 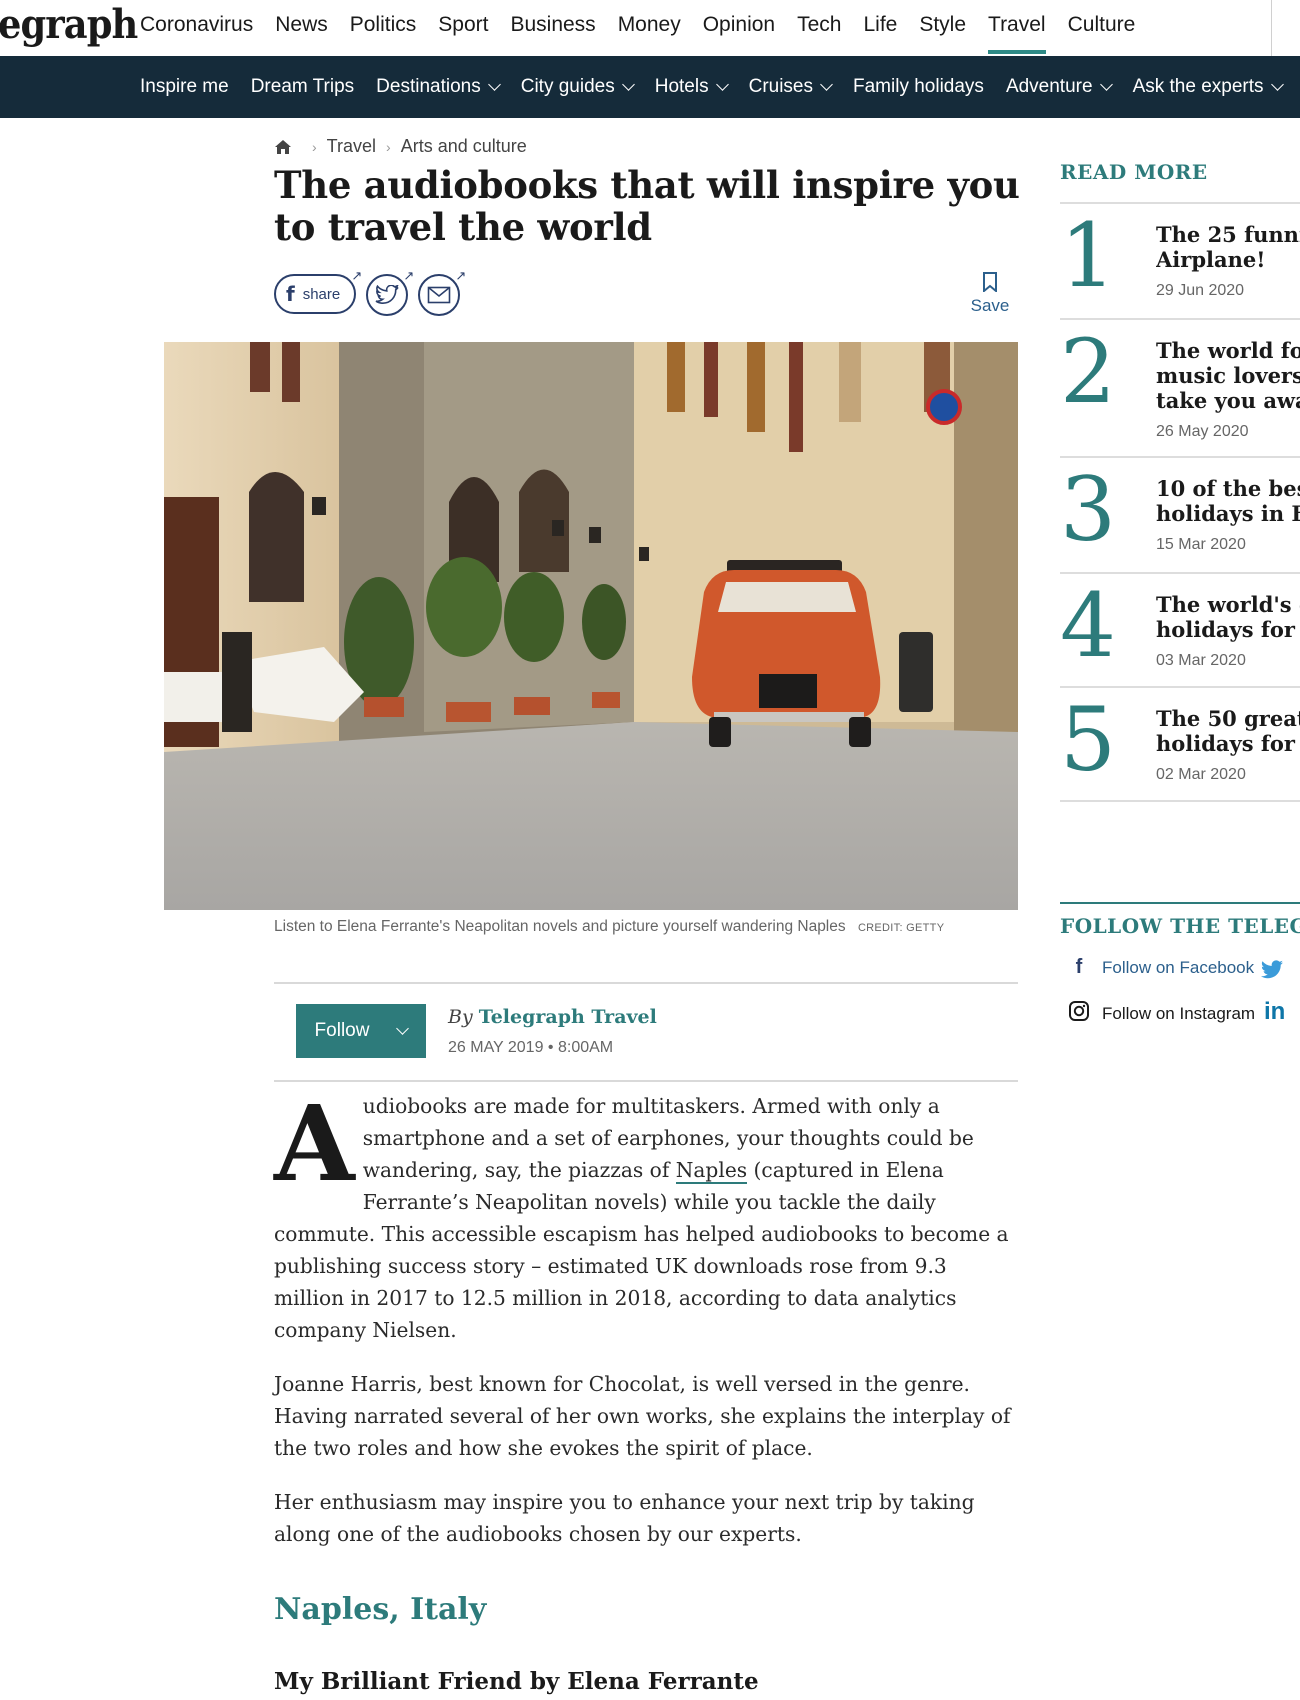 I want to click on subnav-item-hotels: Hotels, so click(x=691, y=87).